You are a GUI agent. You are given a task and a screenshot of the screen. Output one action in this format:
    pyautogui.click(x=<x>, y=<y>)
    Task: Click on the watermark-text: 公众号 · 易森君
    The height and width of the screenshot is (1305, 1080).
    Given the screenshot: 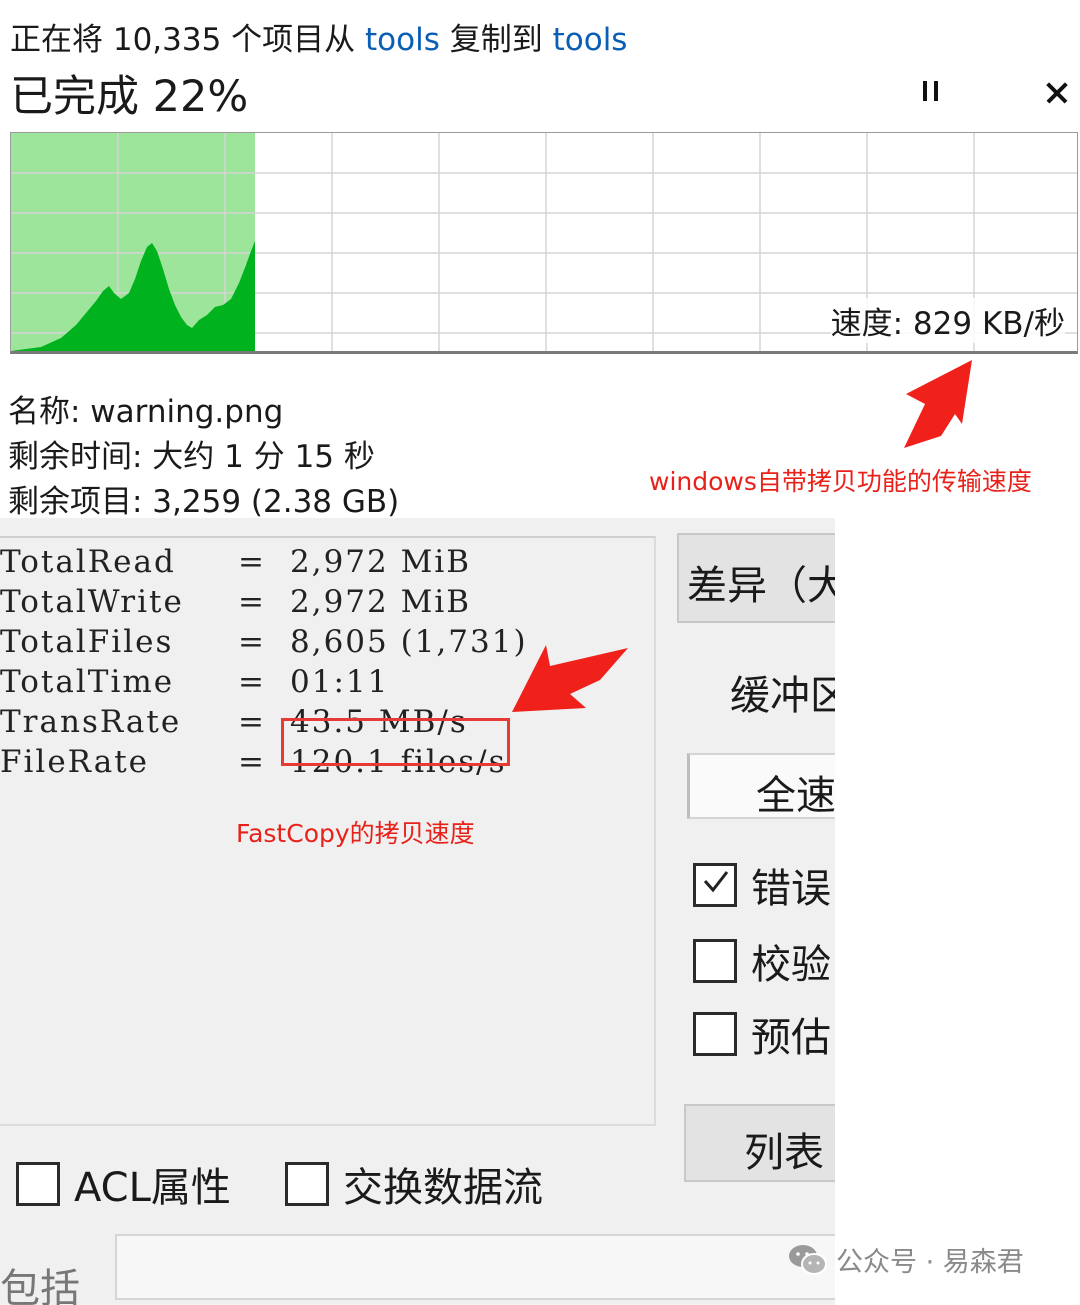 What is the action you would take?
    pyautogui.click(x=930, y=1262)
    